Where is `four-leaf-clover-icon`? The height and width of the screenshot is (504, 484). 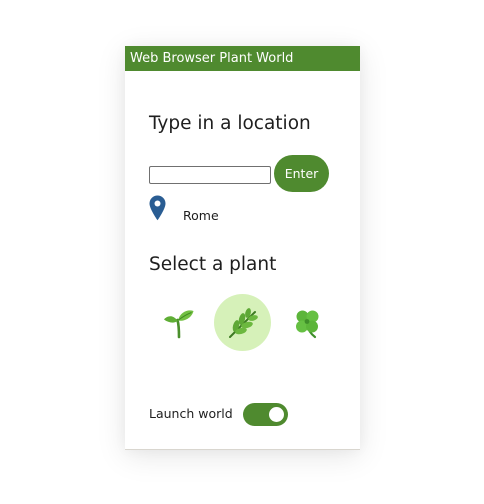
four-leaf-clover-icon is located at coordinates (307, 323).